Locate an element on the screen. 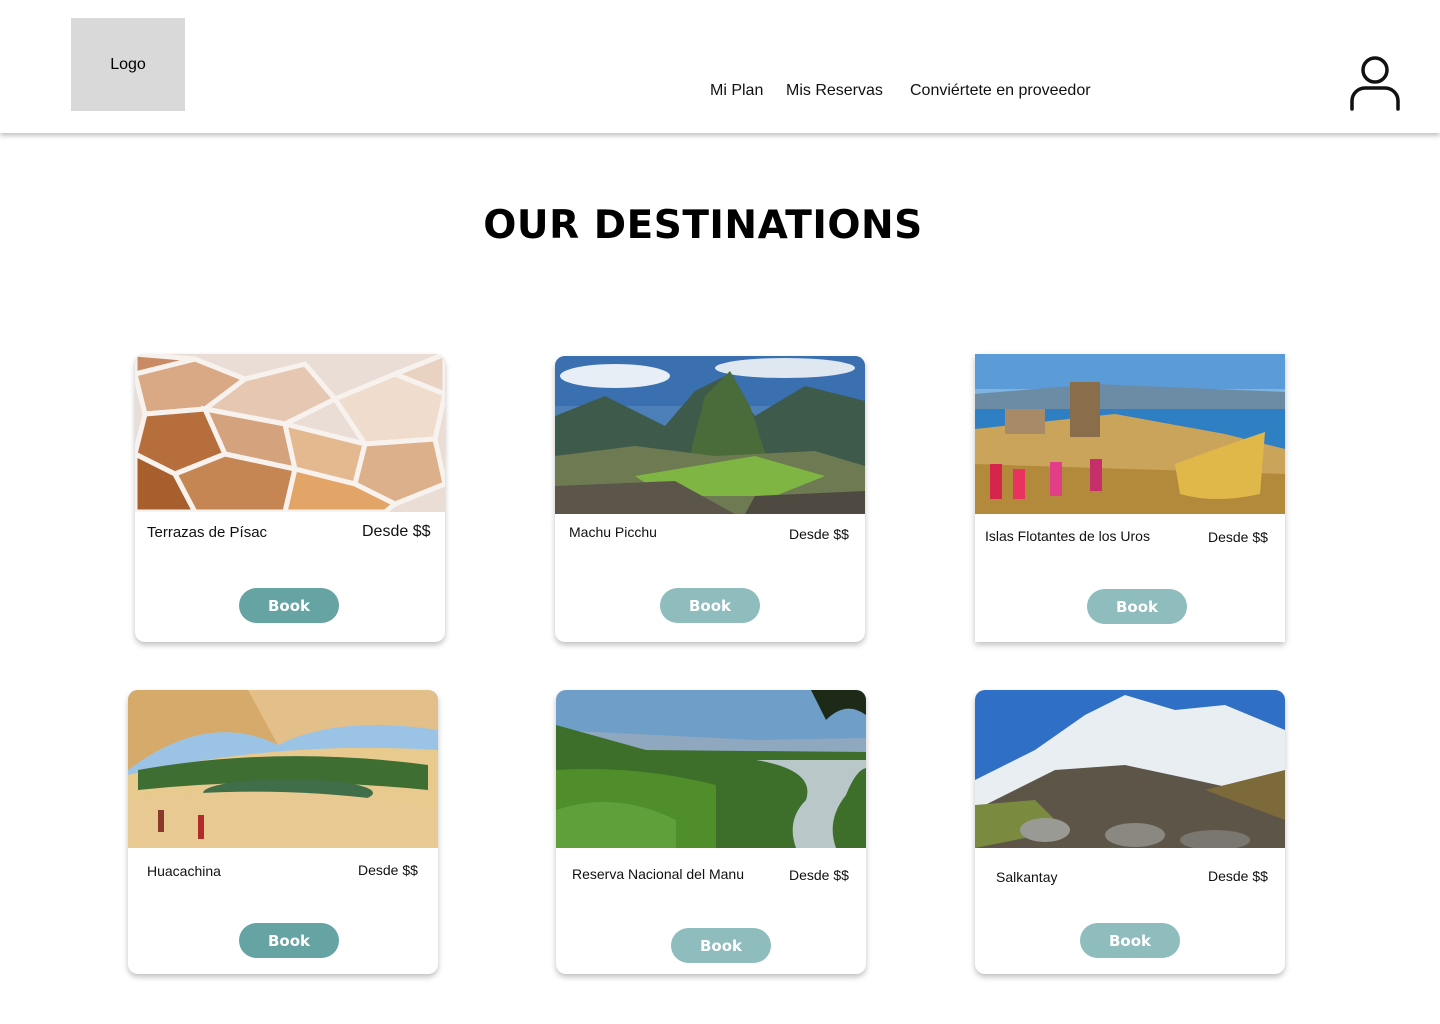 The width and height of the screenshot is (1440, 1024). destination-photo-uros-islands is located at coordinates (1130, 434).